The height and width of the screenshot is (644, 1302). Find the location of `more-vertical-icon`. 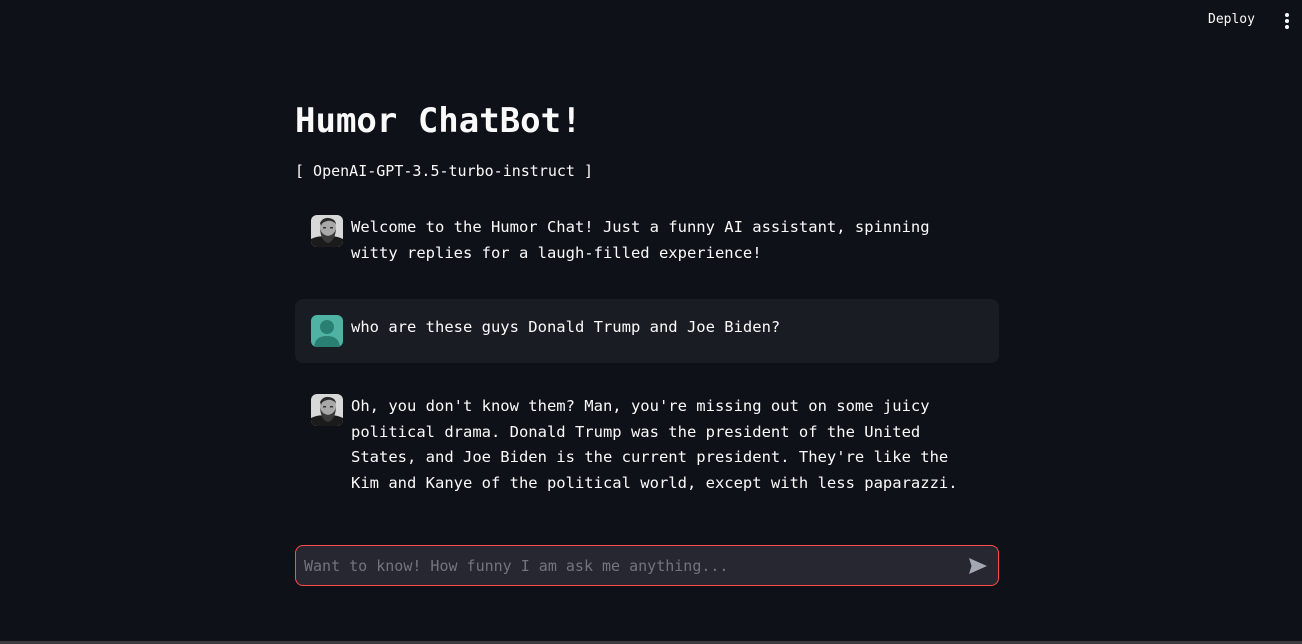

more-vertical-icon is located at coordinates (1287, 20).